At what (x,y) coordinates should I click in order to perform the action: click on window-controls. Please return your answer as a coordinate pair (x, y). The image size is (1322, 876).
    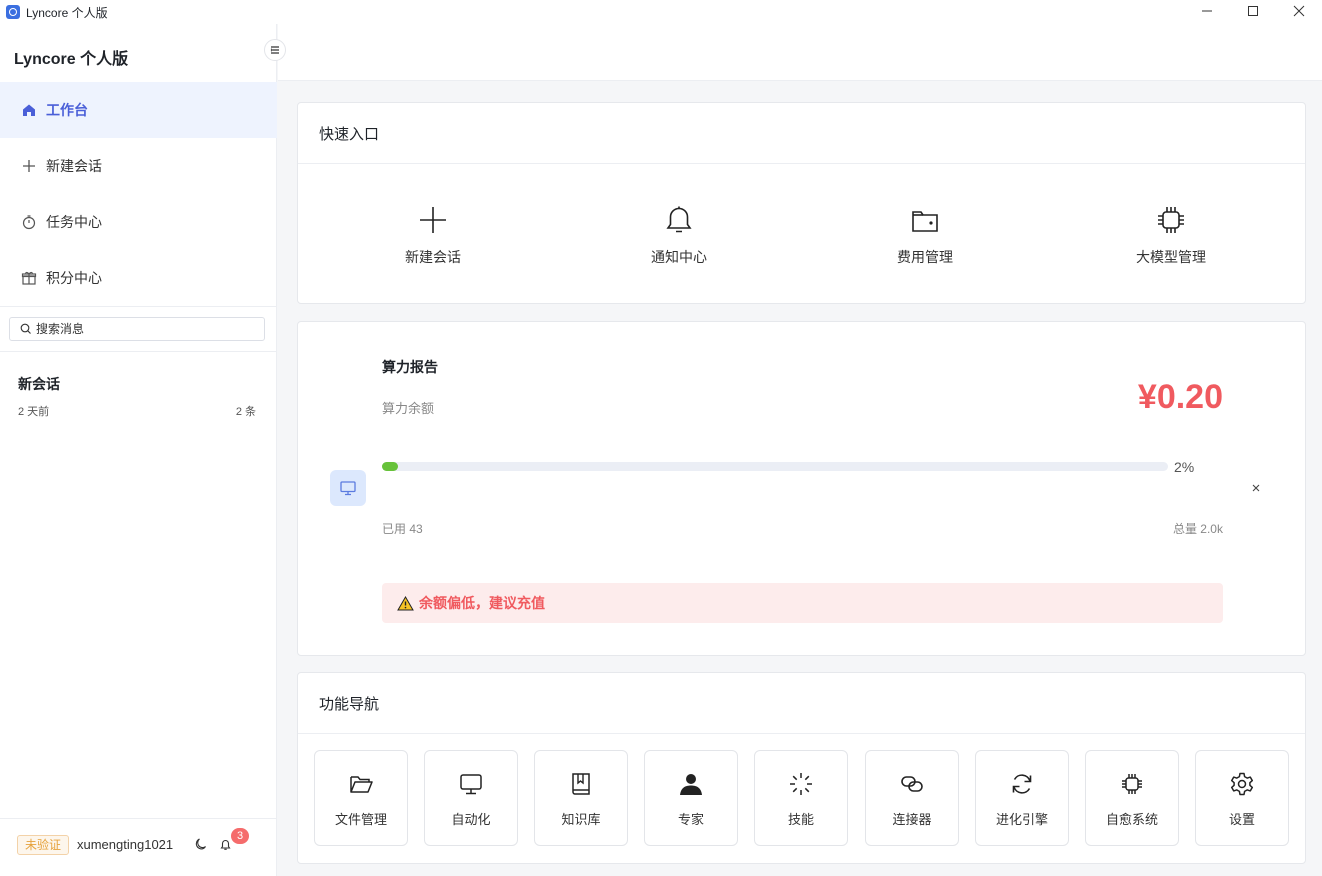
    Looking at the image, I should click on (1253, 12).